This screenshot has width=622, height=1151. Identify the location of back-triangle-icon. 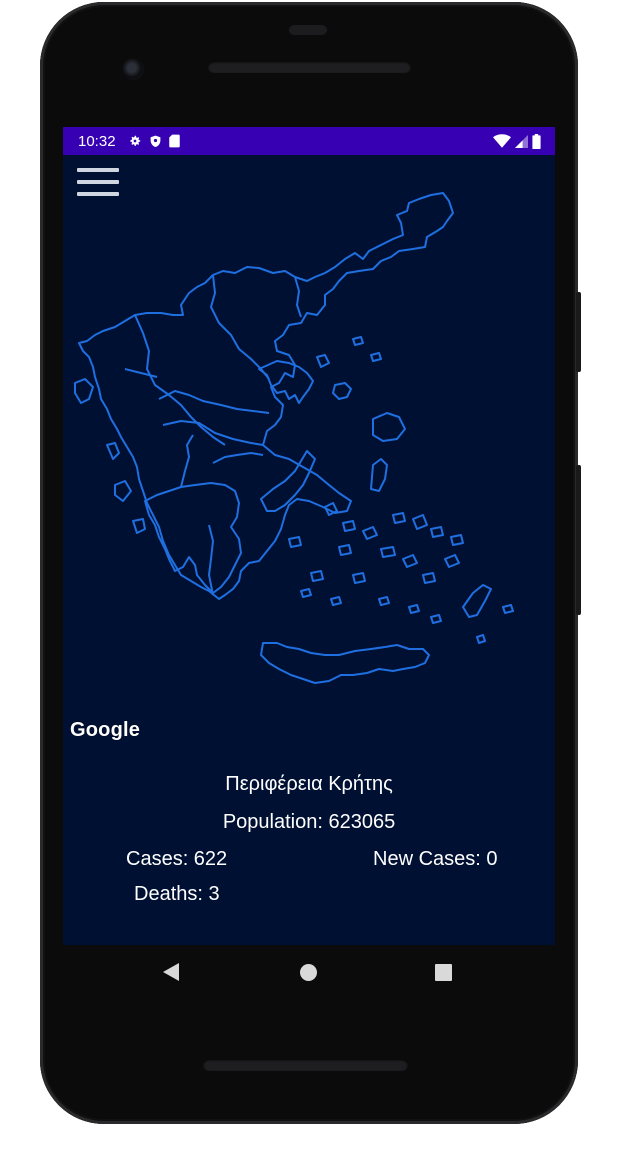
(171, 972).